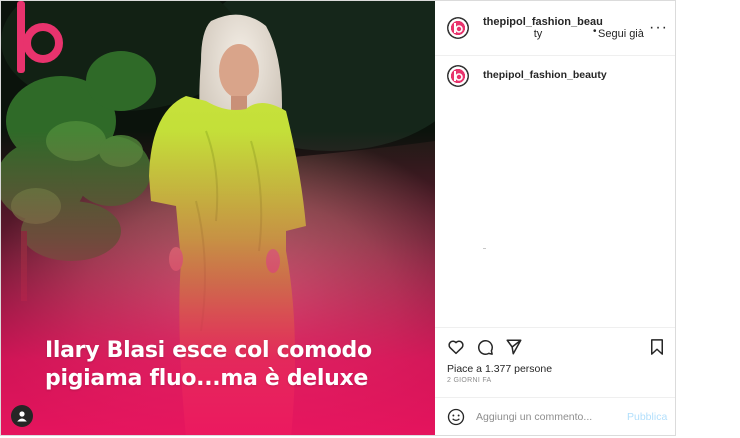 This screenshot has height=438, width=740. I want to click on profile-username-link: thepipol_fashion_beau ty, so click(543, 28).